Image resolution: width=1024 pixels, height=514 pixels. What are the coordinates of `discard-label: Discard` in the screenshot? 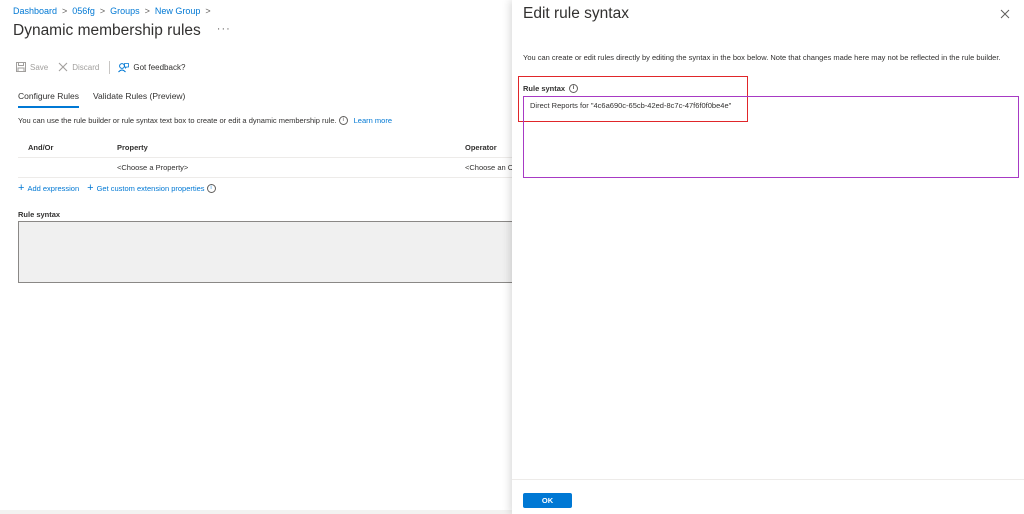 It's located at (86, 67).